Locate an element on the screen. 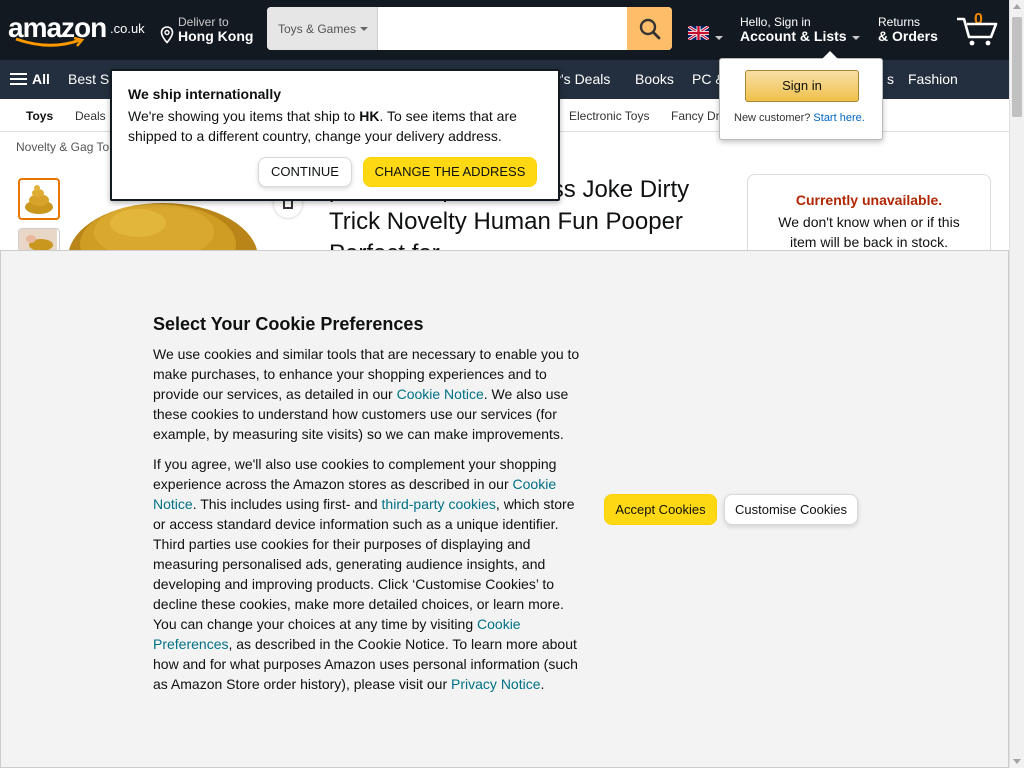 This screenshot has width=1024, height=768. nav-link-best-sellers: Best S is located at coordinates (88, 79).